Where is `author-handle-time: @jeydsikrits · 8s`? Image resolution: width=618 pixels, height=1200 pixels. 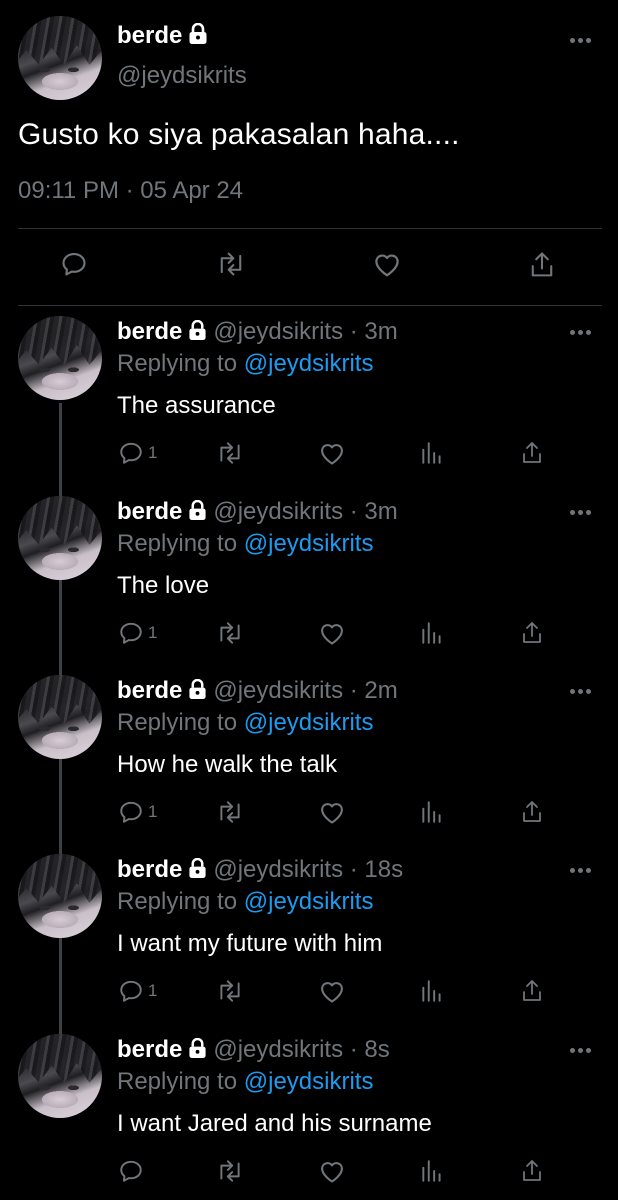
author-handle-time: @jeydsikrits · 8s is located at coordinates (301, 1049).